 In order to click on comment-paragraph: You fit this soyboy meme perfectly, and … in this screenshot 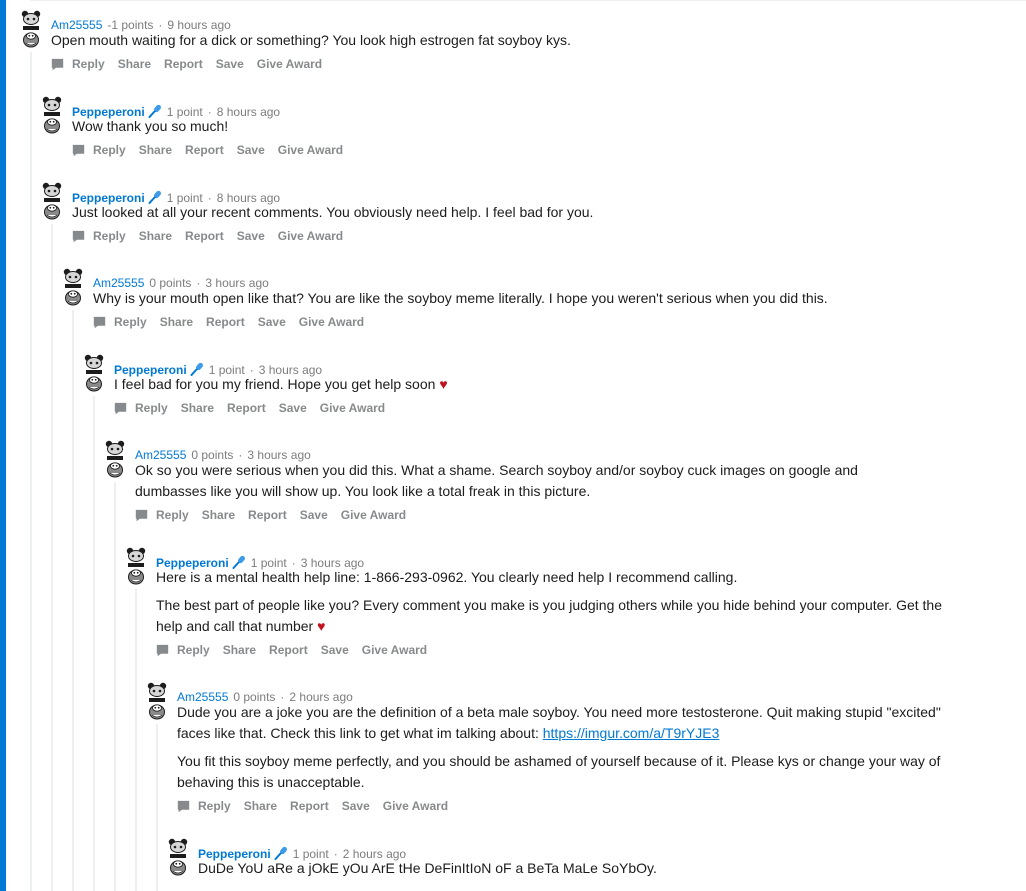, I will do `click(559, 771)`.